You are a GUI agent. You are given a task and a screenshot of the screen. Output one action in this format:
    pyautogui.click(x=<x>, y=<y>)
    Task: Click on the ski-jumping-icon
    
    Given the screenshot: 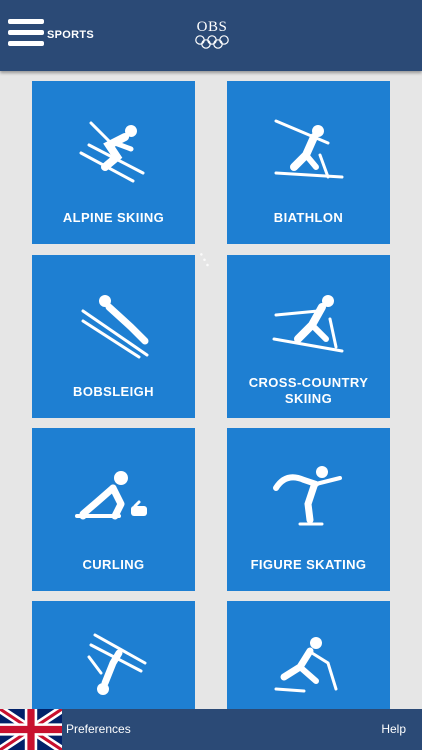 What is the action you would take?
    pyautogui.click(x=115, y=327)
    